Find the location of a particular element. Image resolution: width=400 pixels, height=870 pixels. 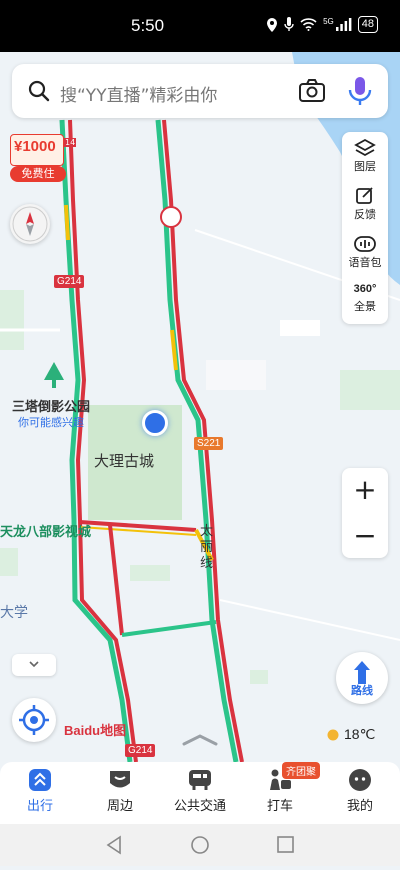

tool-panorama: 360° 全景 is located at coordinates (365, 302).